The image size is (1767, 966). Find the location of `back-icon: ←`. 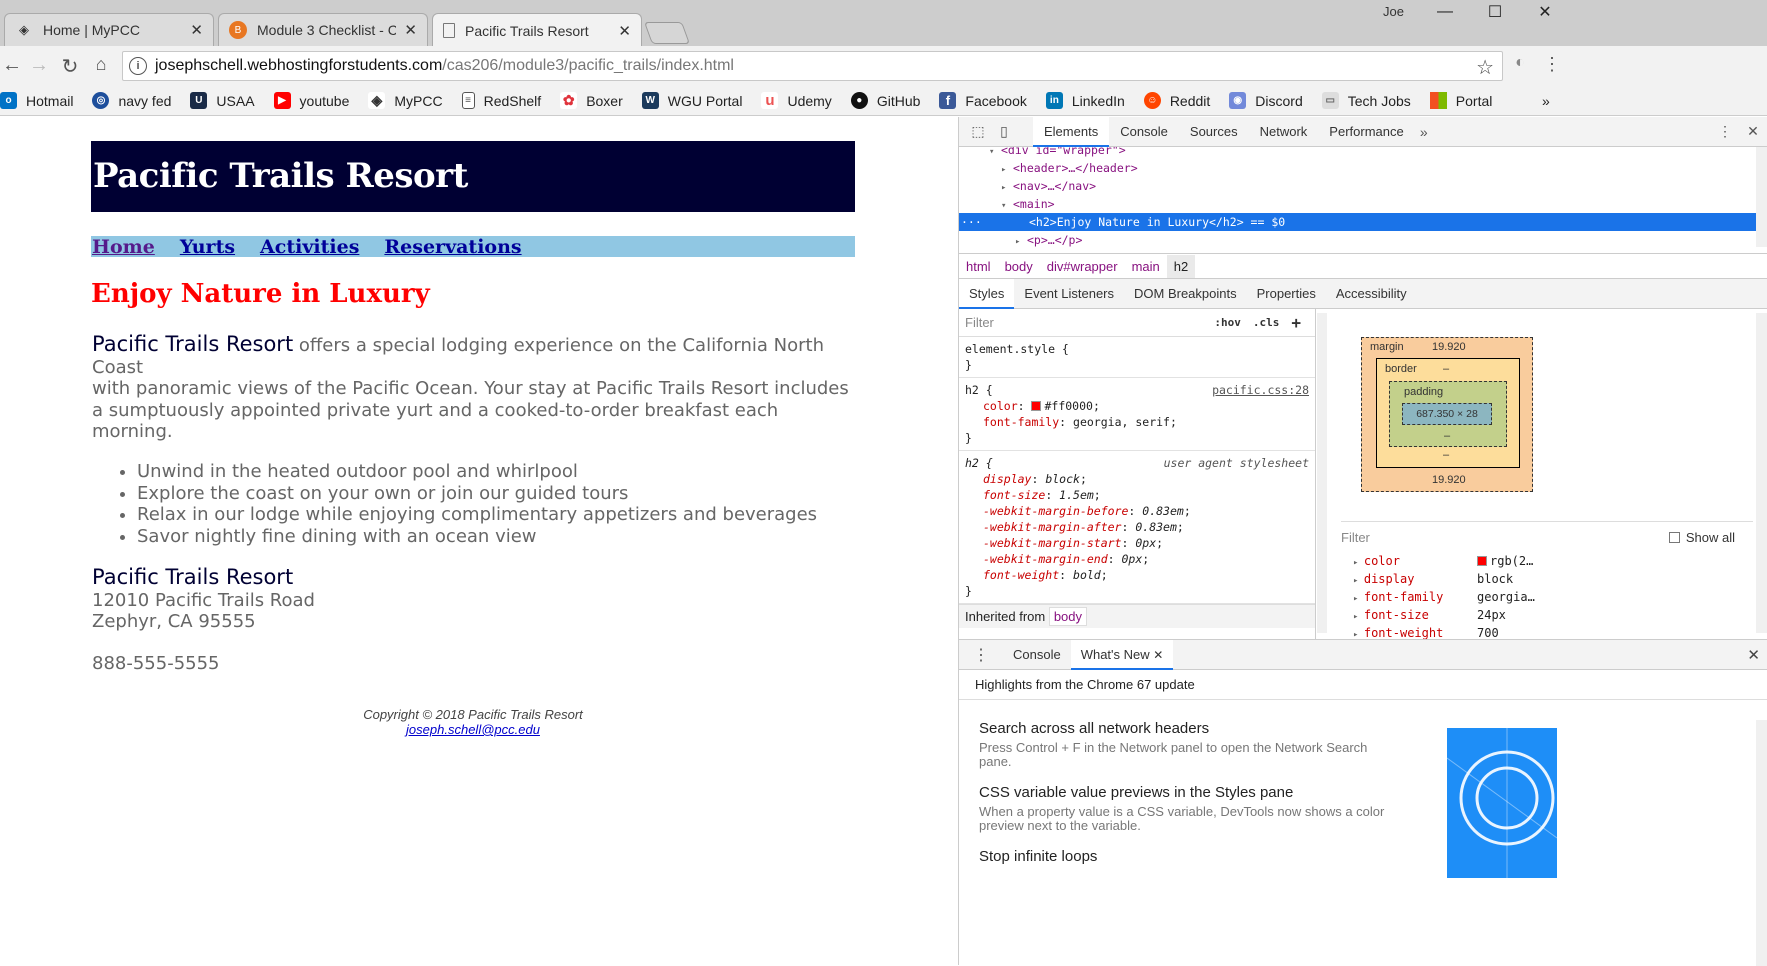

back-icon: ← is located at coordinates (12, 65).